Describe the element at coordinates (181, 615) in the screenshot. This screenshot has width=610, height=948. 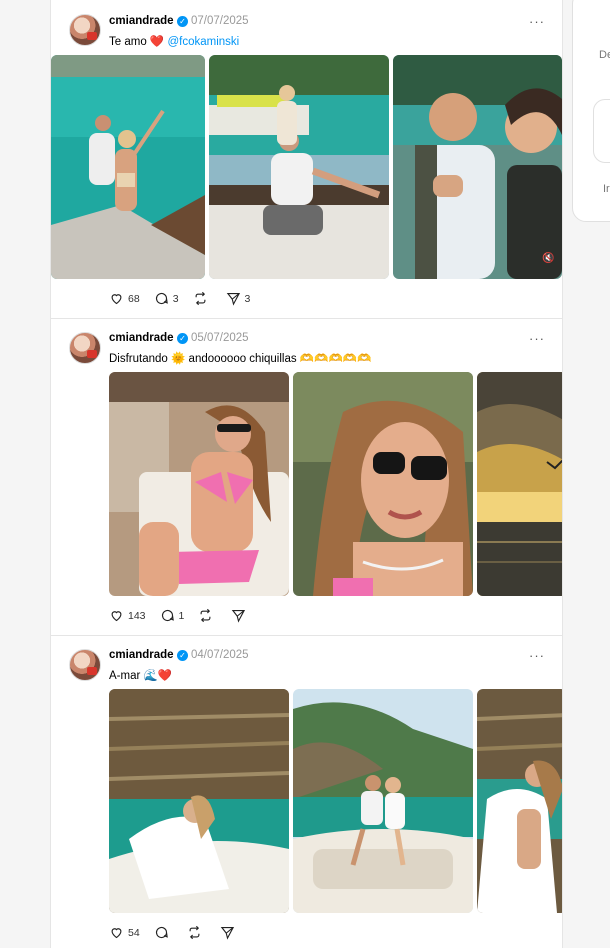
I see `comment-count: 1` at that location.